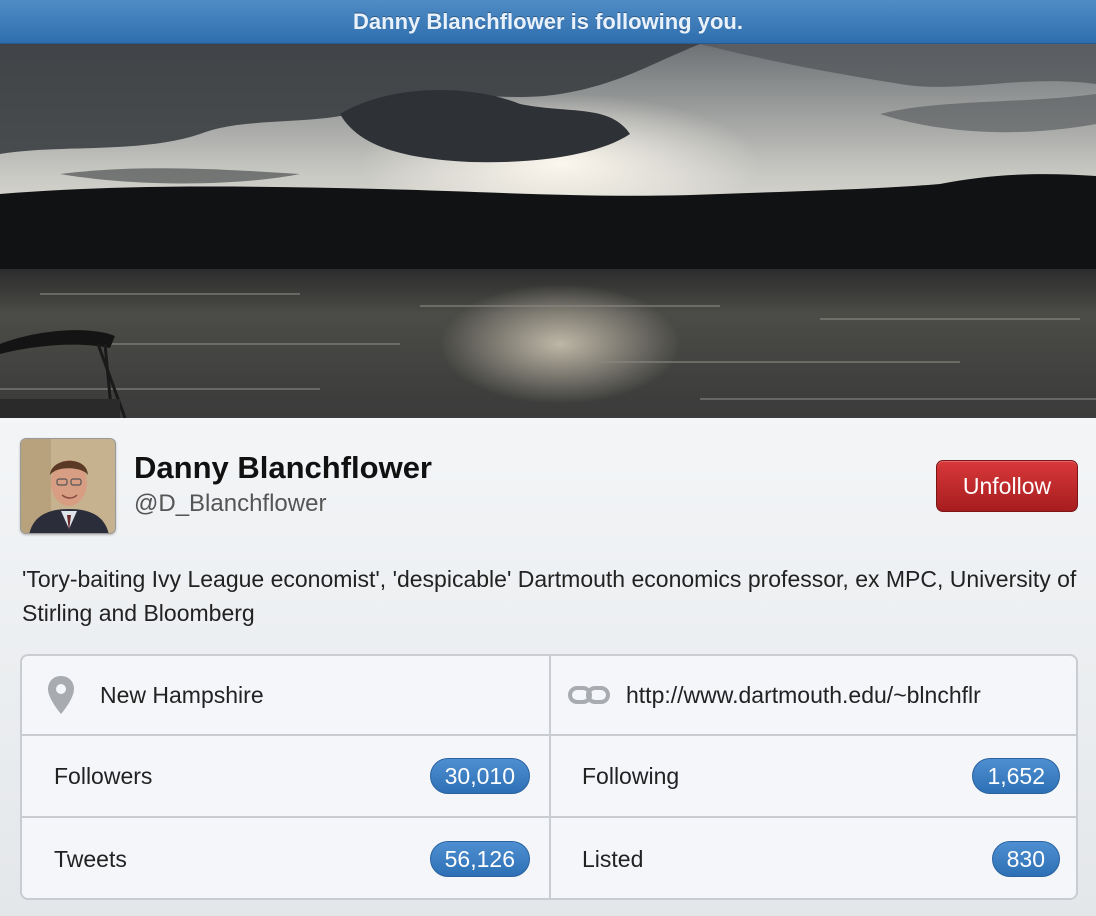 The width and height of the screenshot is (1096, 916). I want to click on unfollow-button: Unfollow, so click(1007, 486).